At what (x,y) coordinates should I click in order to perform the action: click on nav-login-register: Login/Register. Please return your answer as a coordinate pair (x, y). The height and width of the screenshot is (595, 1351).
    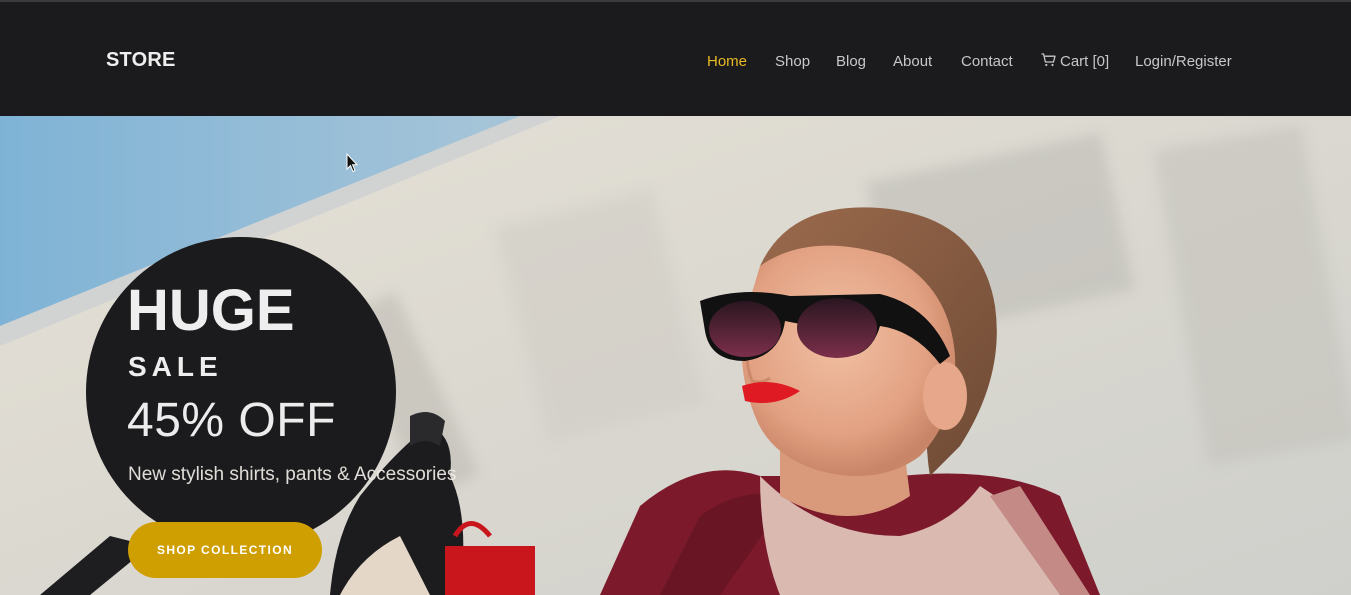
    Looking at the image, I should click on (1183, 61).